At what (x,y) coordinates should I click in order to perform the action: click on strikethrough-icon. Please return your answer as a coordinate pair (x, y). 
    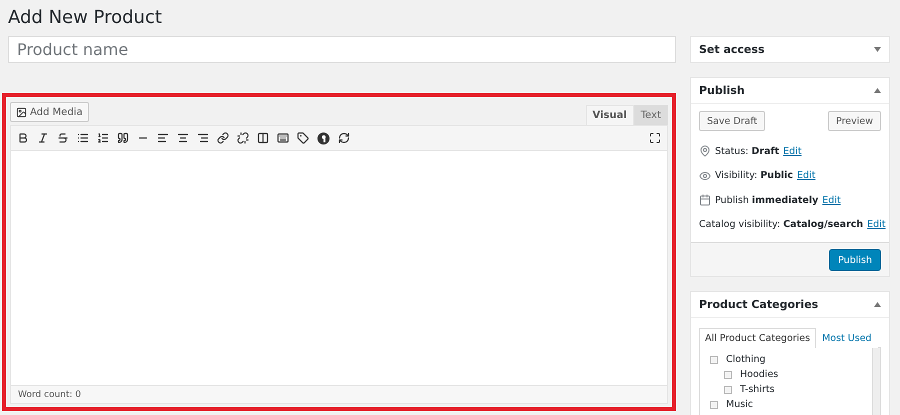
    Looking at the image, I should click on (63, 138).